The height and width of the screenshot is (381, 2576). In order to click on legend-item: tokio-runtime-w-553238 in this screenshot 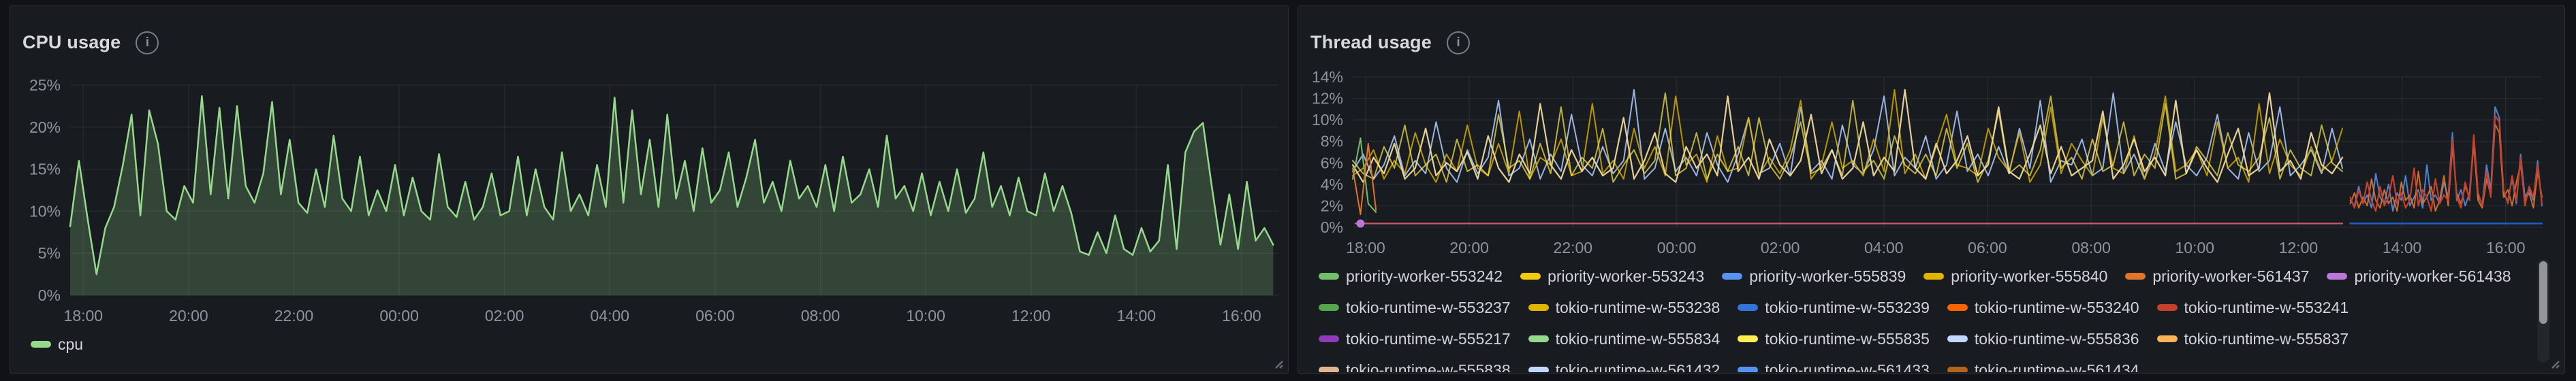, I will do `click(1624, 307)`.